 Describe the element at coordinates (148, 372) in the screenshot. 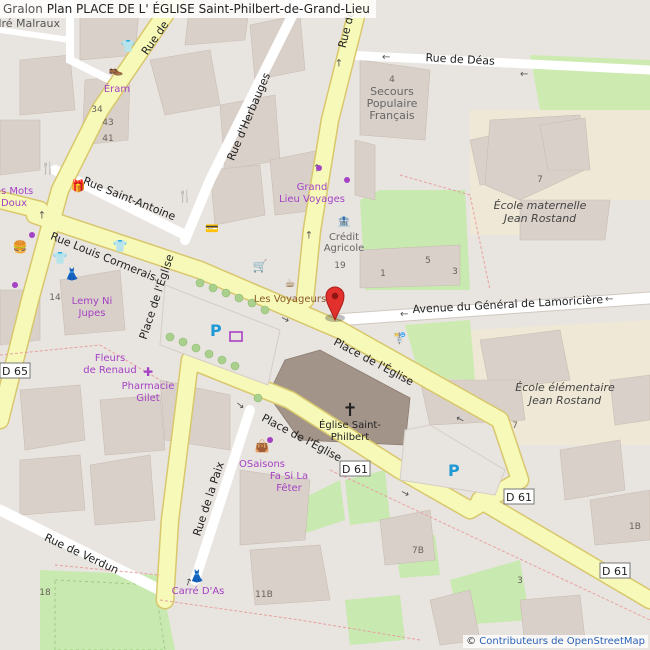

I see `pharmacy-icon: ✚` at that location.